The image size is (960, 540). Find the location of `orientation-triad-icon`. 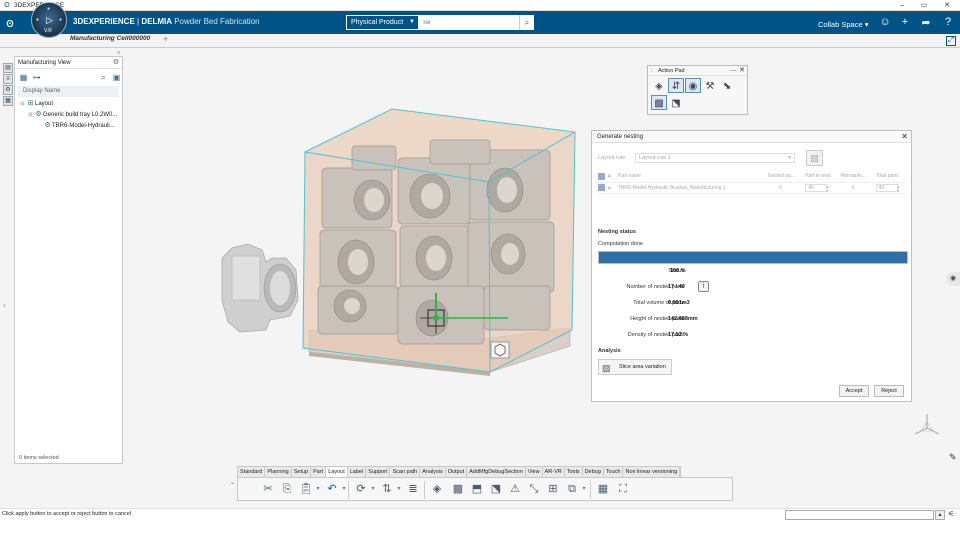

orientation-triad-icon is located at coordinates (927, 425).